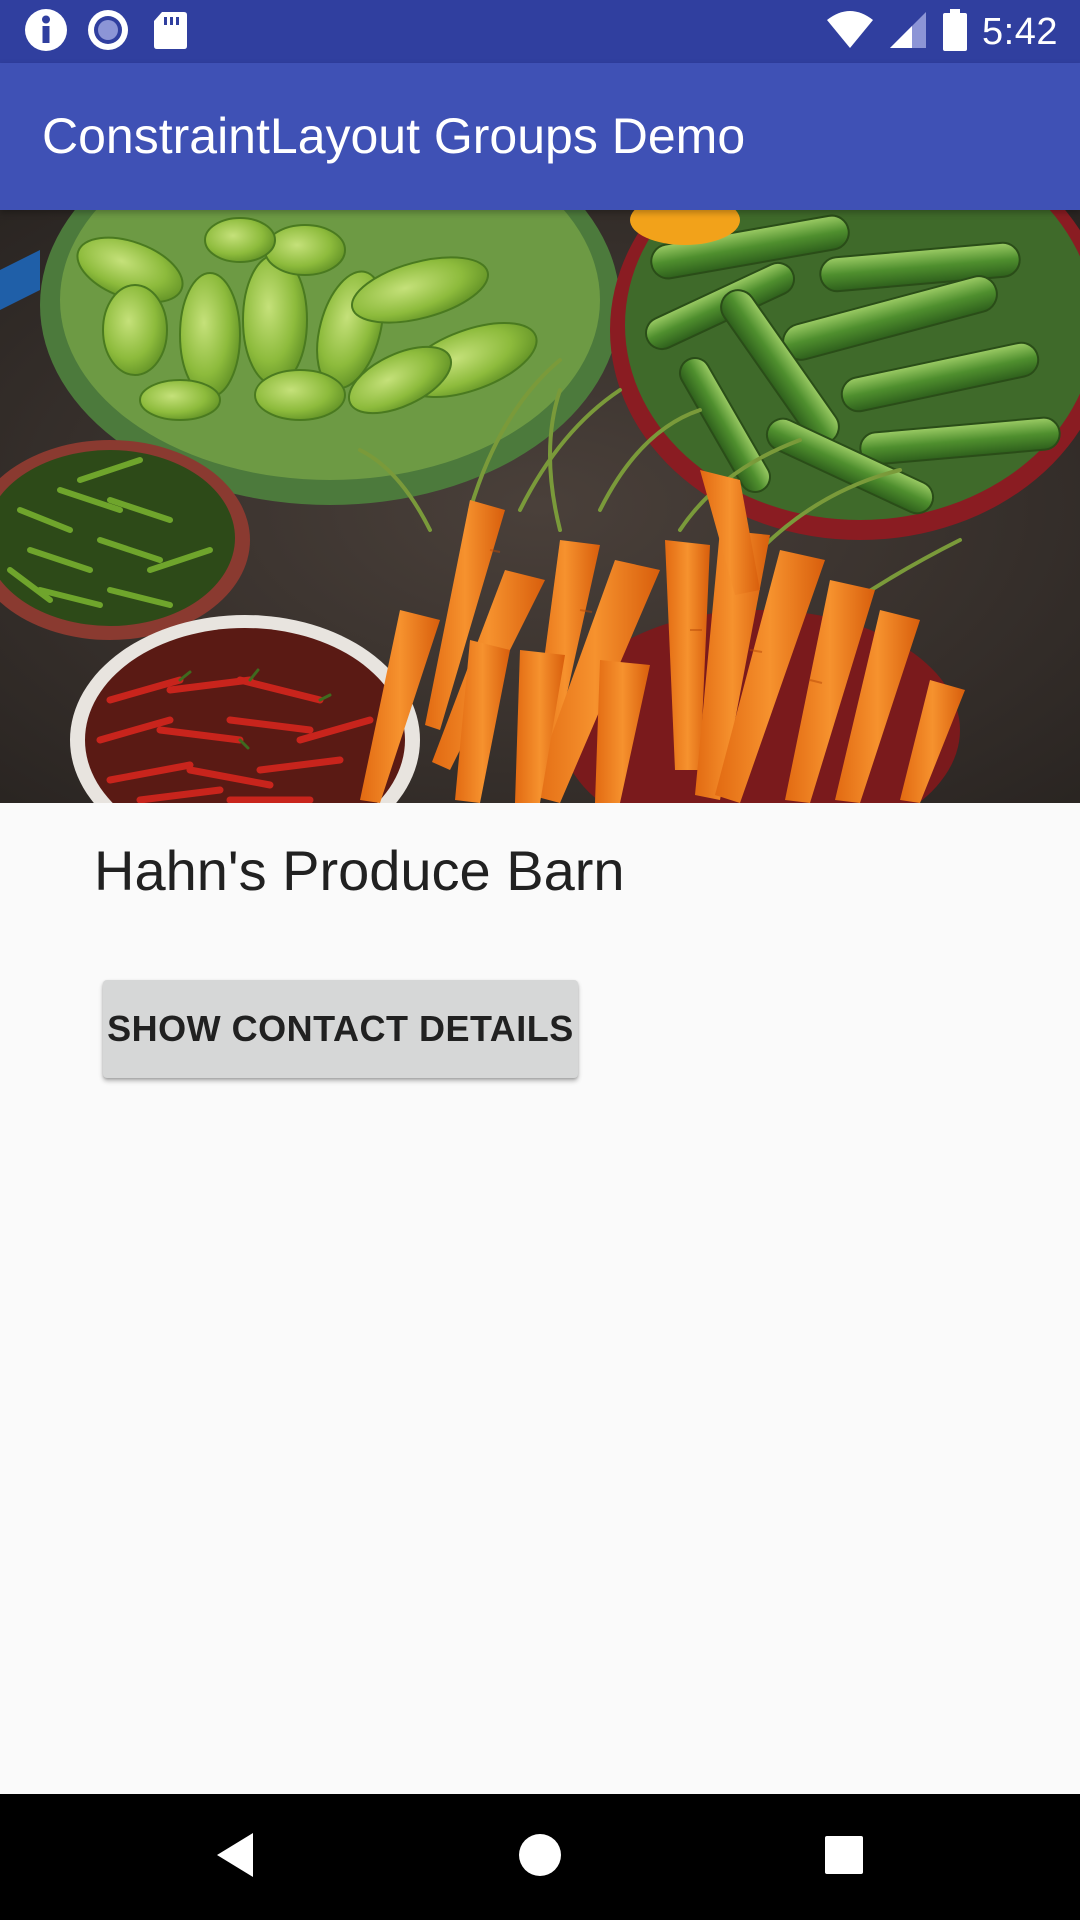  I want to click on store-name: Hahn's Produce Barn, so click(359, 870).